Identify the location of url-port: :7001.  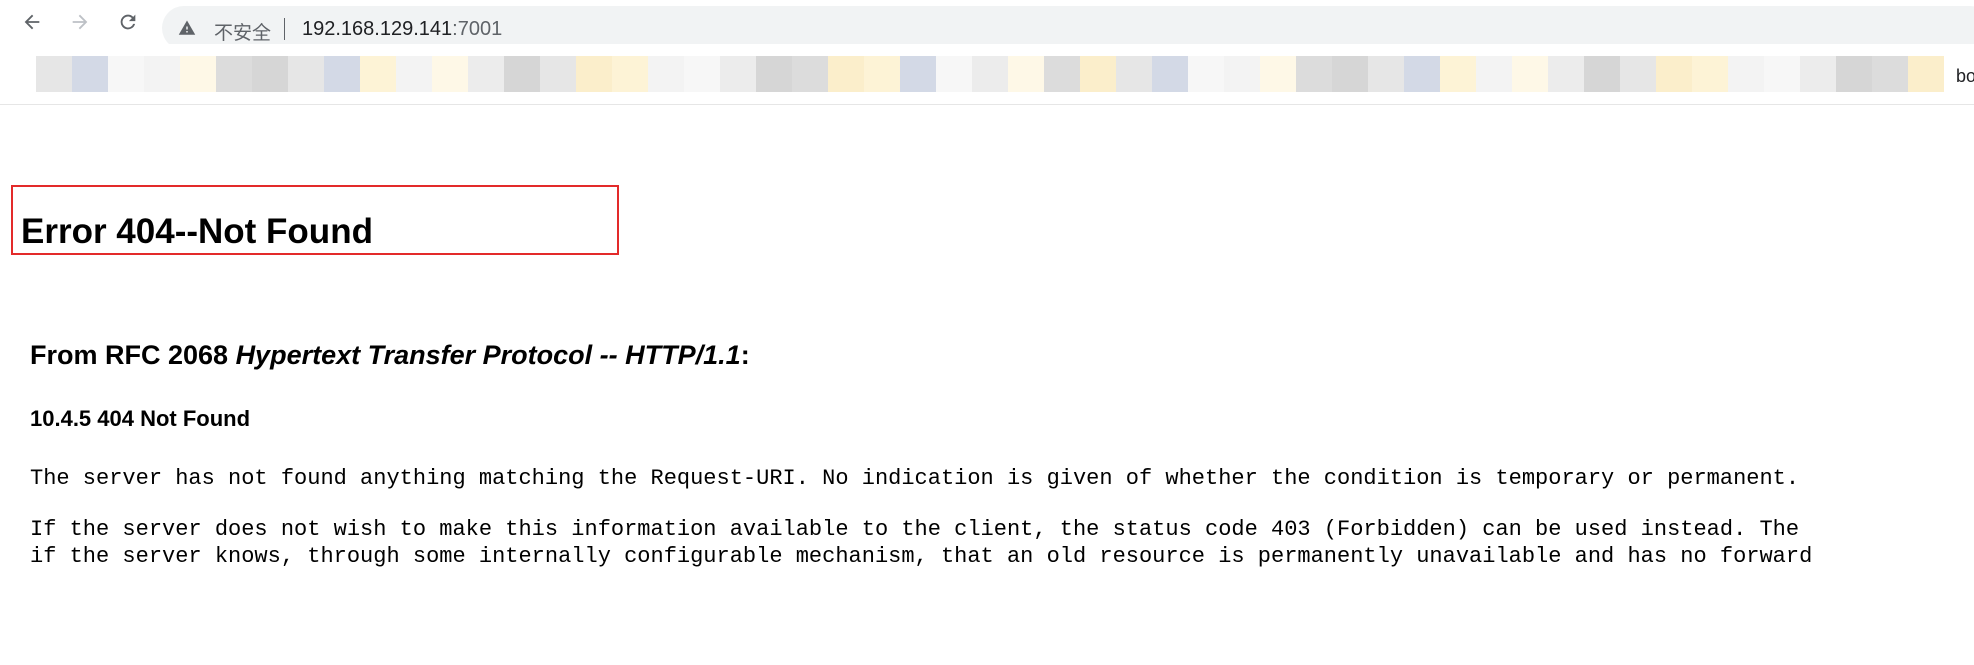
(477, 29).